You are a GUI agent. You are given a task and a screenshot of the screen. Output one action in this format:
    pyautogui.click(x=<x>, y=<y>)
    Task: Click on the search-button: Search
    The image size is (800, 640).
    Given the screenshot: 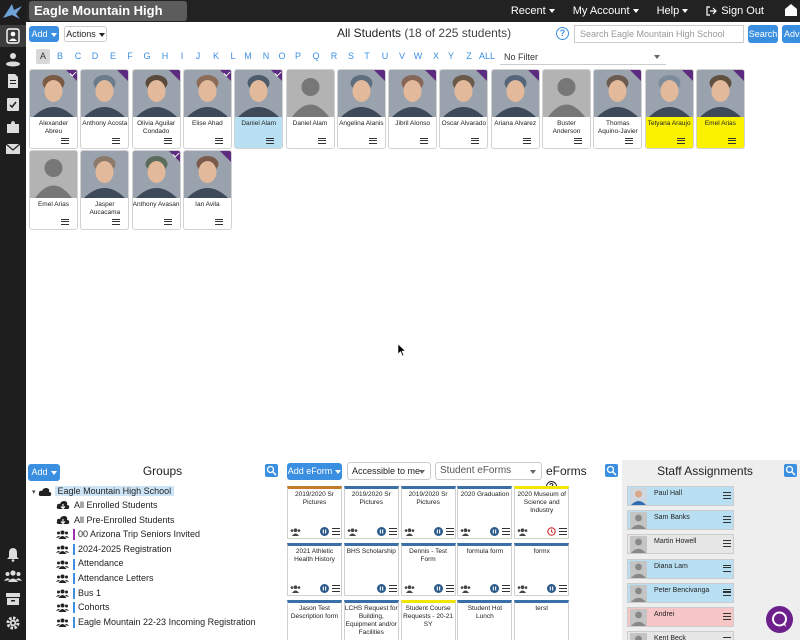 What is the action you would take?
    pyautogui.click(x=763, y=34)
    